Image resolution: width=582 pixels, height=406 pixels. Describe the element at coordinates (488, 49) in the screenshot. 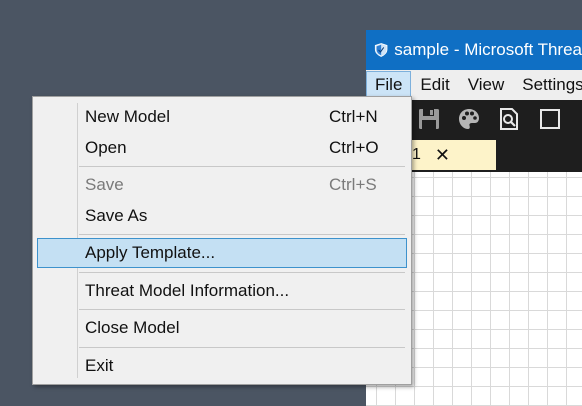

I see `window-title: sample - Microsoft Threa` at that location.